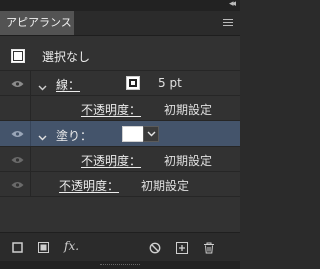 The height and width of the screenshot is (269, 320). What do you see at coordinates (228, 23) in the screenshot?
I see `panel-menu-icon` at bounding box center [228, 23].